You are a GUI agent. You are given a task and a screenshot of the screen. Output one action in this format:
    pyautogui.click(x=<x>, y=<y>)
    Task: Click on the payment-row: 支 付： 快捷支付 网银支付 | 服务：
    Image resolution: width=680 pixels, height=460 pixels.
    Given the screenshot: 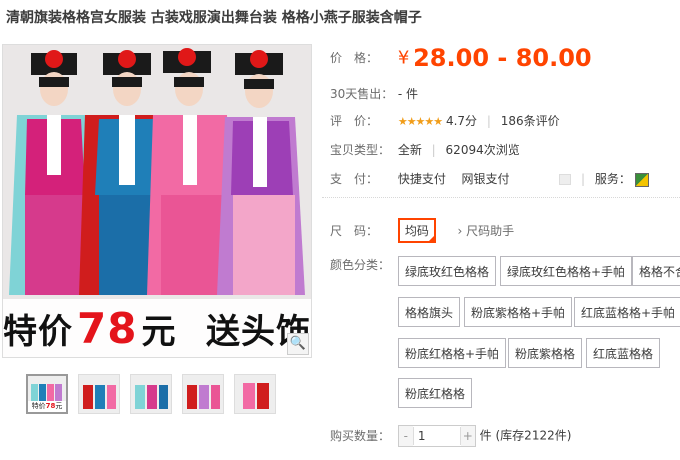 What is the action you would take?
    pyautogui.click(x=489, y=178)
    